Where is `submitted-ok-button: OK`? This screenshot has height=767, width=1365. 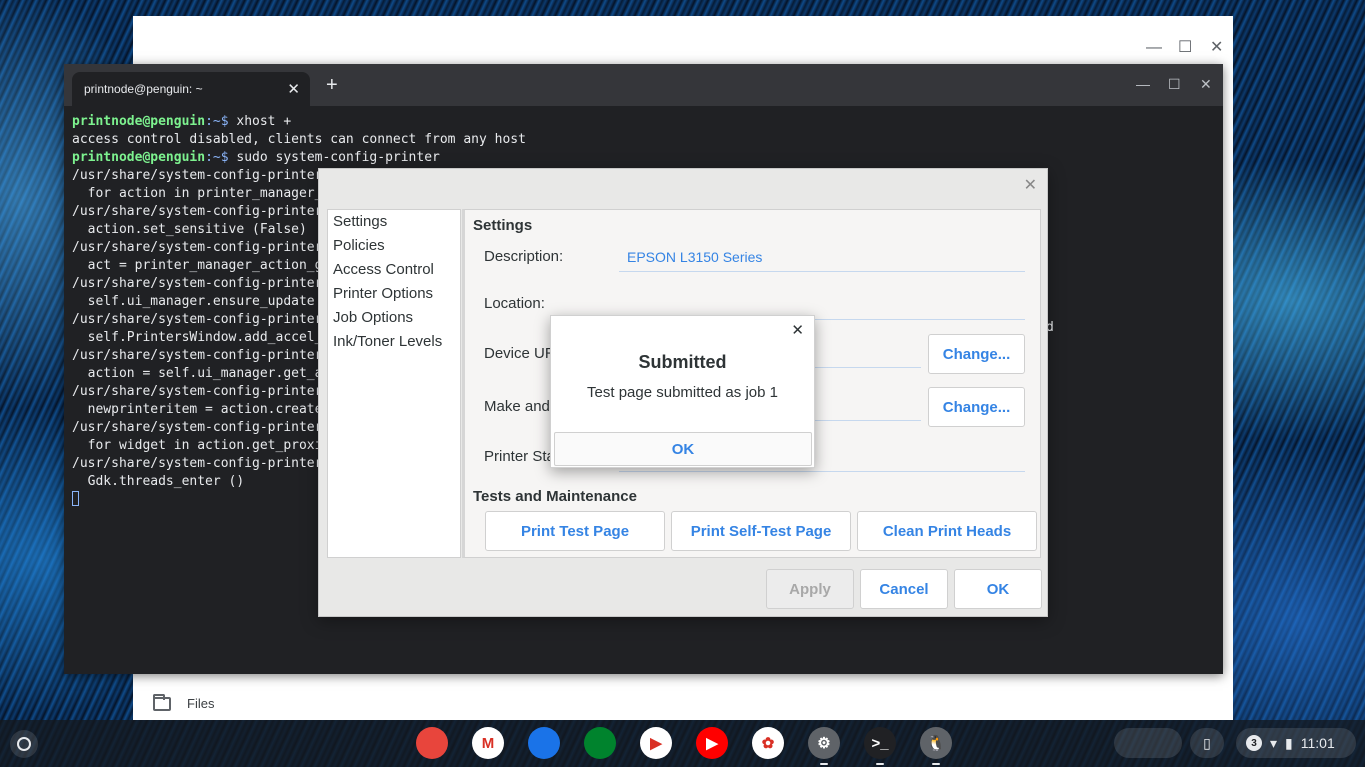 submitted-ok-button: OK is located at coordinates (683, 449).